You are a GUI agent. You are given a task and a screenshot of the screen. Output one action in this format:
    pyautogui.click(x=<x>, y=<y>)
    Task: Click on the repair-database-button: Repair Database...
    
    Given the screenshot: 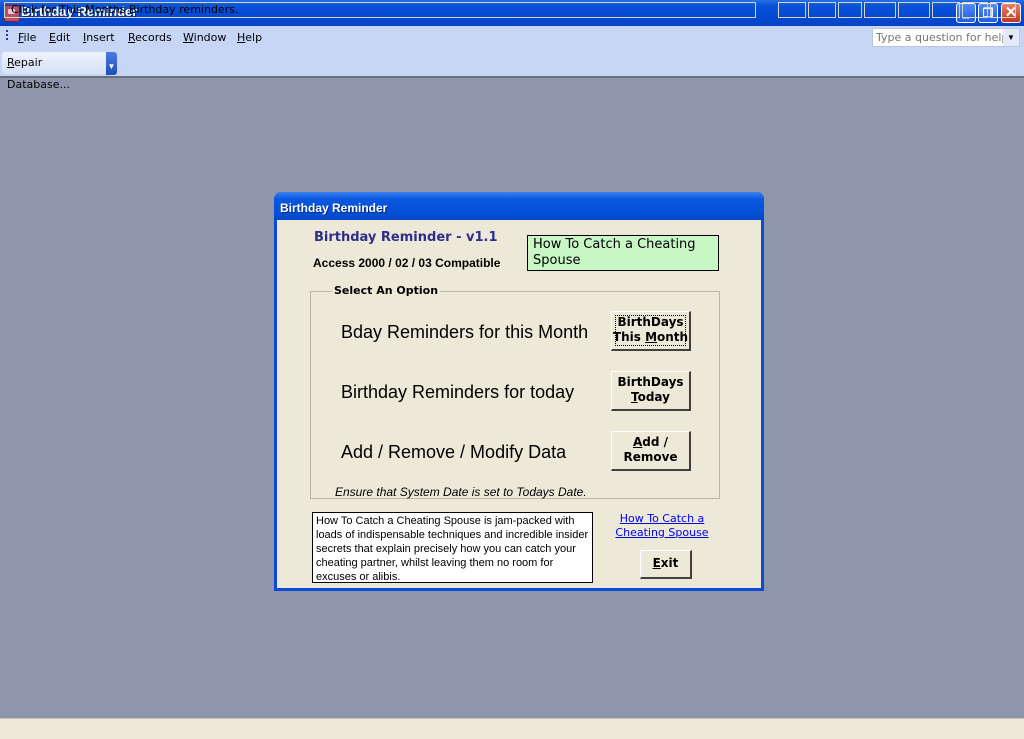 What is the action you would take?
    pyautogui.click(x=54, y=71)
    